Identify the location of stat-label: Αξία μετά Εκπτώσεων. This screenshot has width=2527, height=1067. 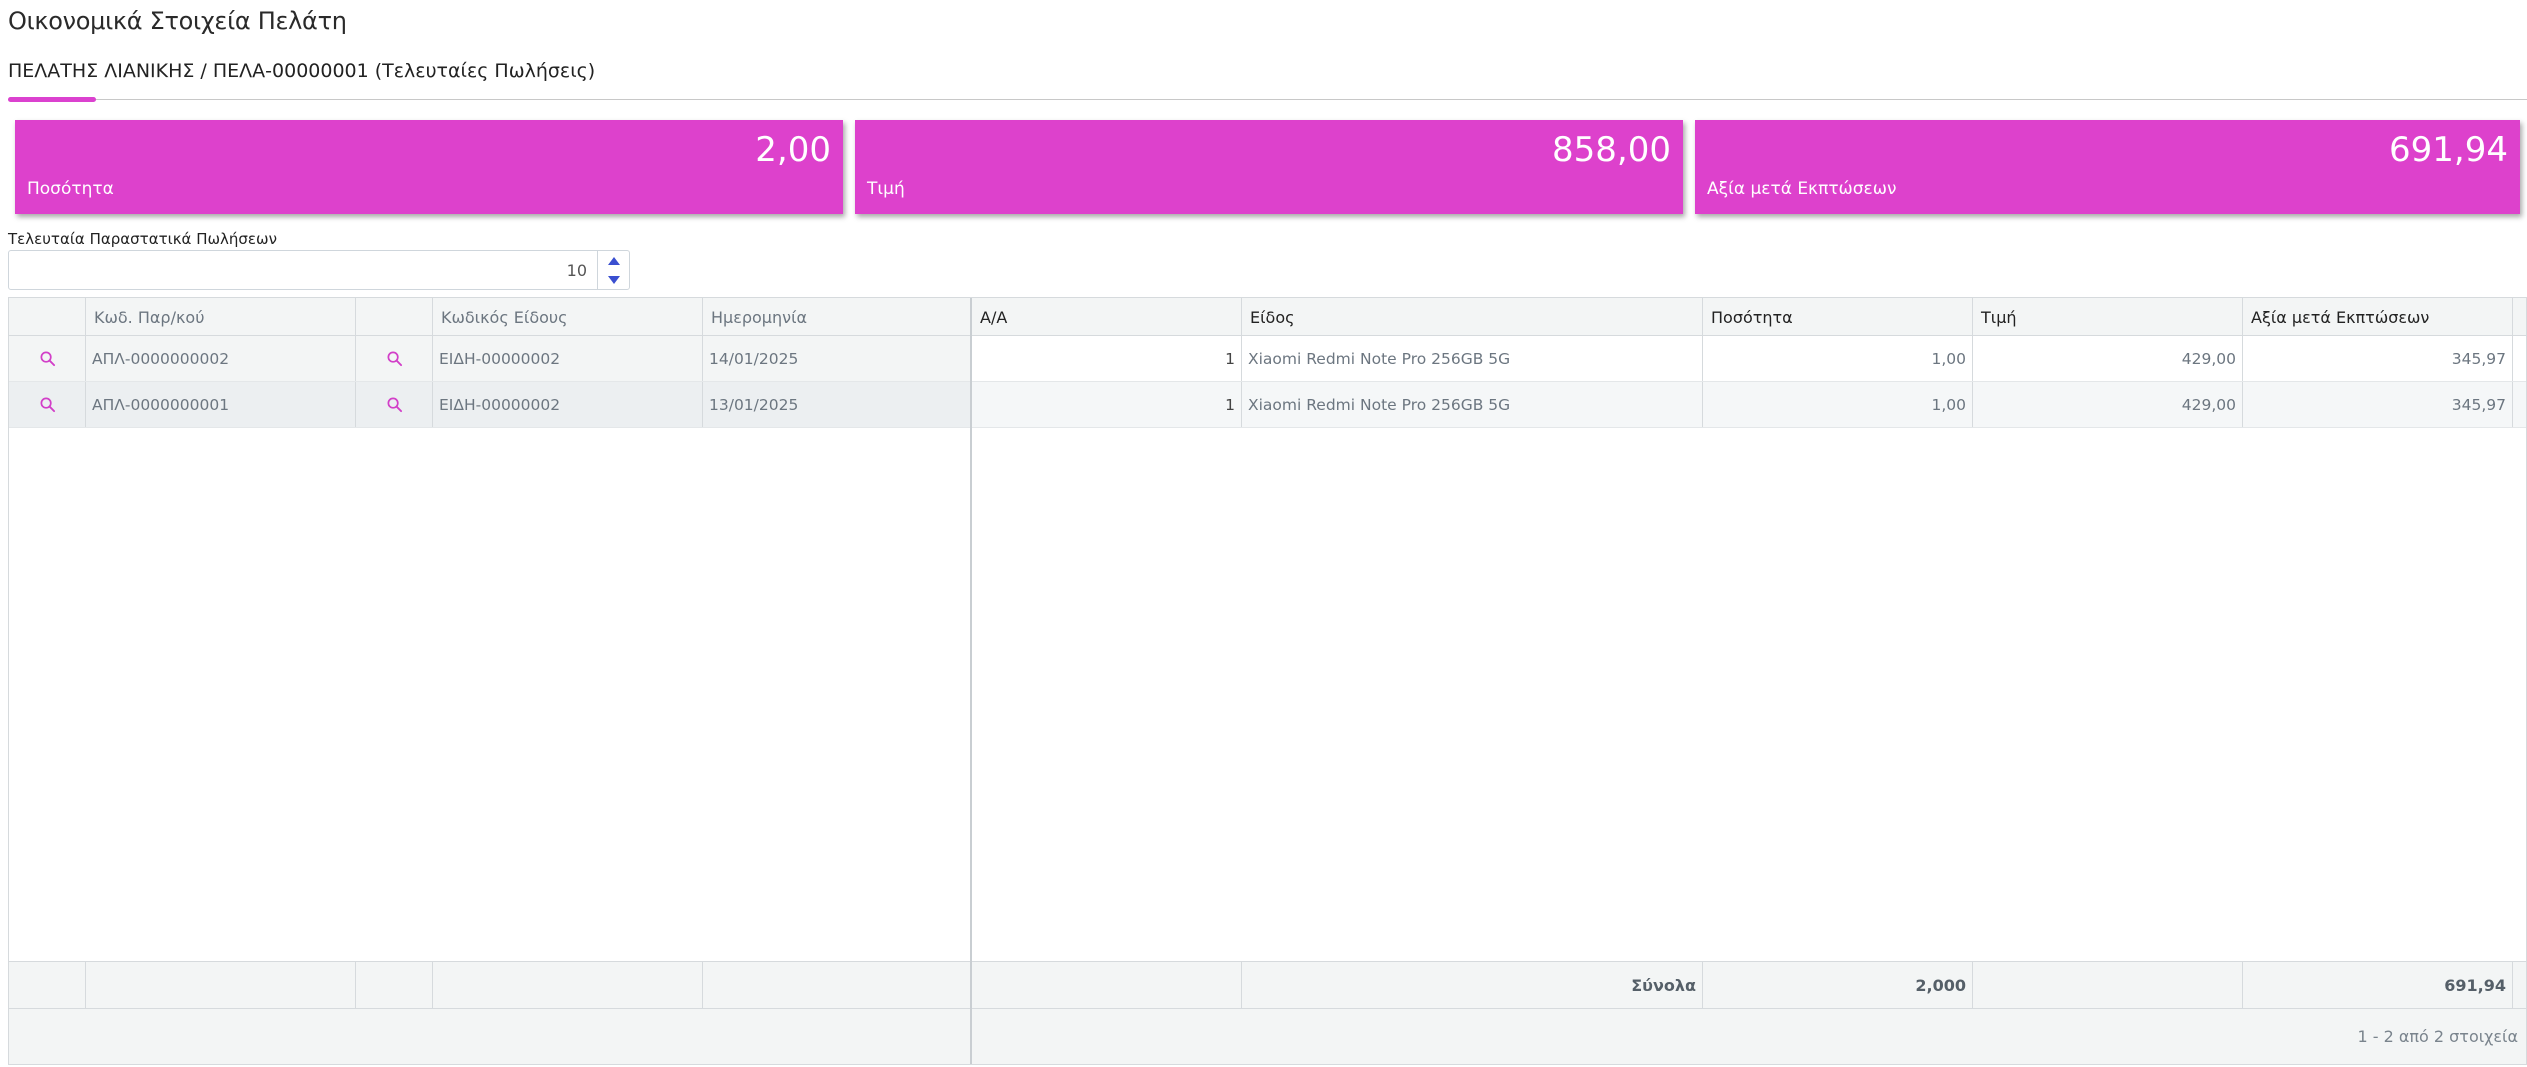
(1802, 189).